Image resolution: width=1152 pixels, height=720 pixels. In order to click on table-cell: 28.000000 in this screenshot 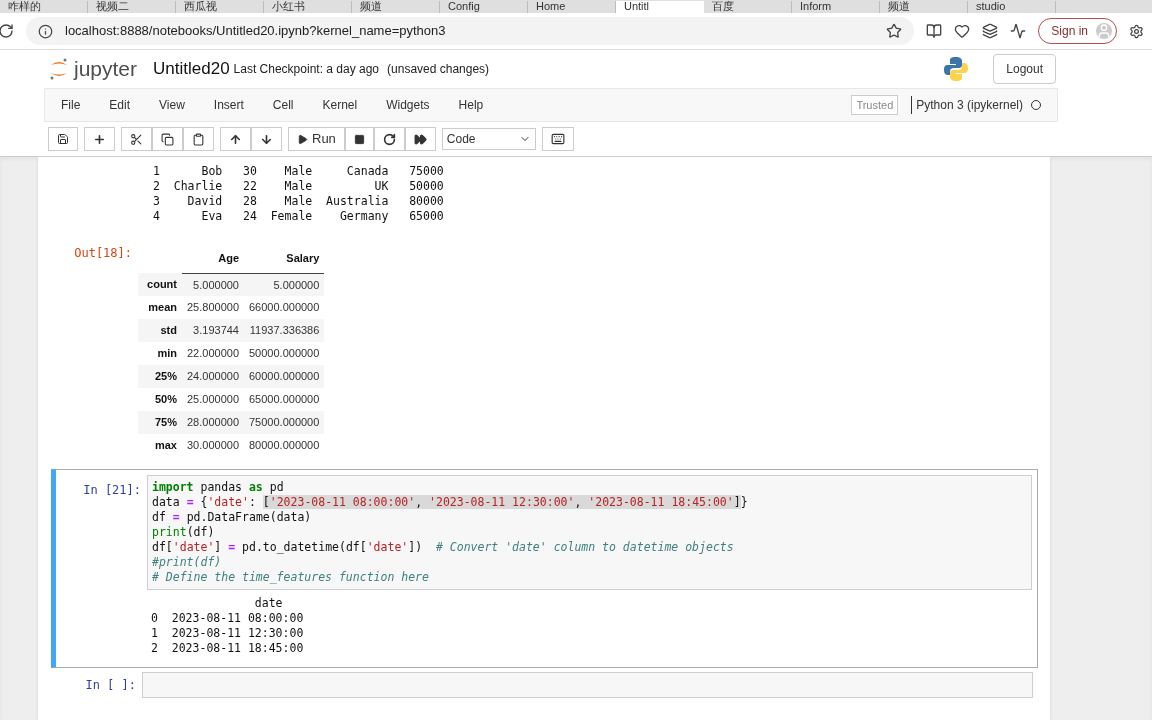, I will do `click(213, 422)`.